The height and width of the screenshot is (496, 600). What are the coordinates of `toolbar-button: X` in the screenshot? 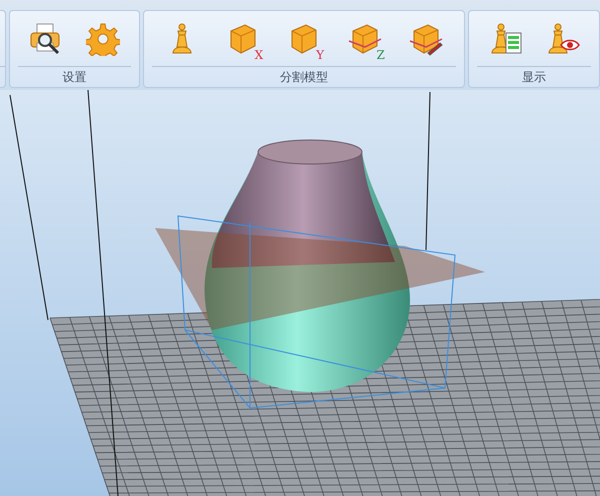 It's located at (243, 38).